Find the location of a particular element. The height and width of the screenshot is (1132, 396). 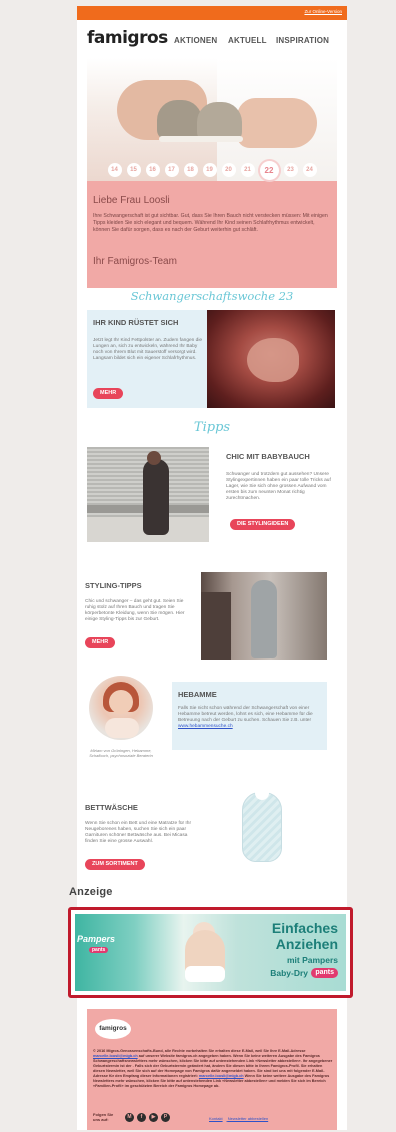

kontakt-link: Kontakt is located at coordinates (216, 1118).